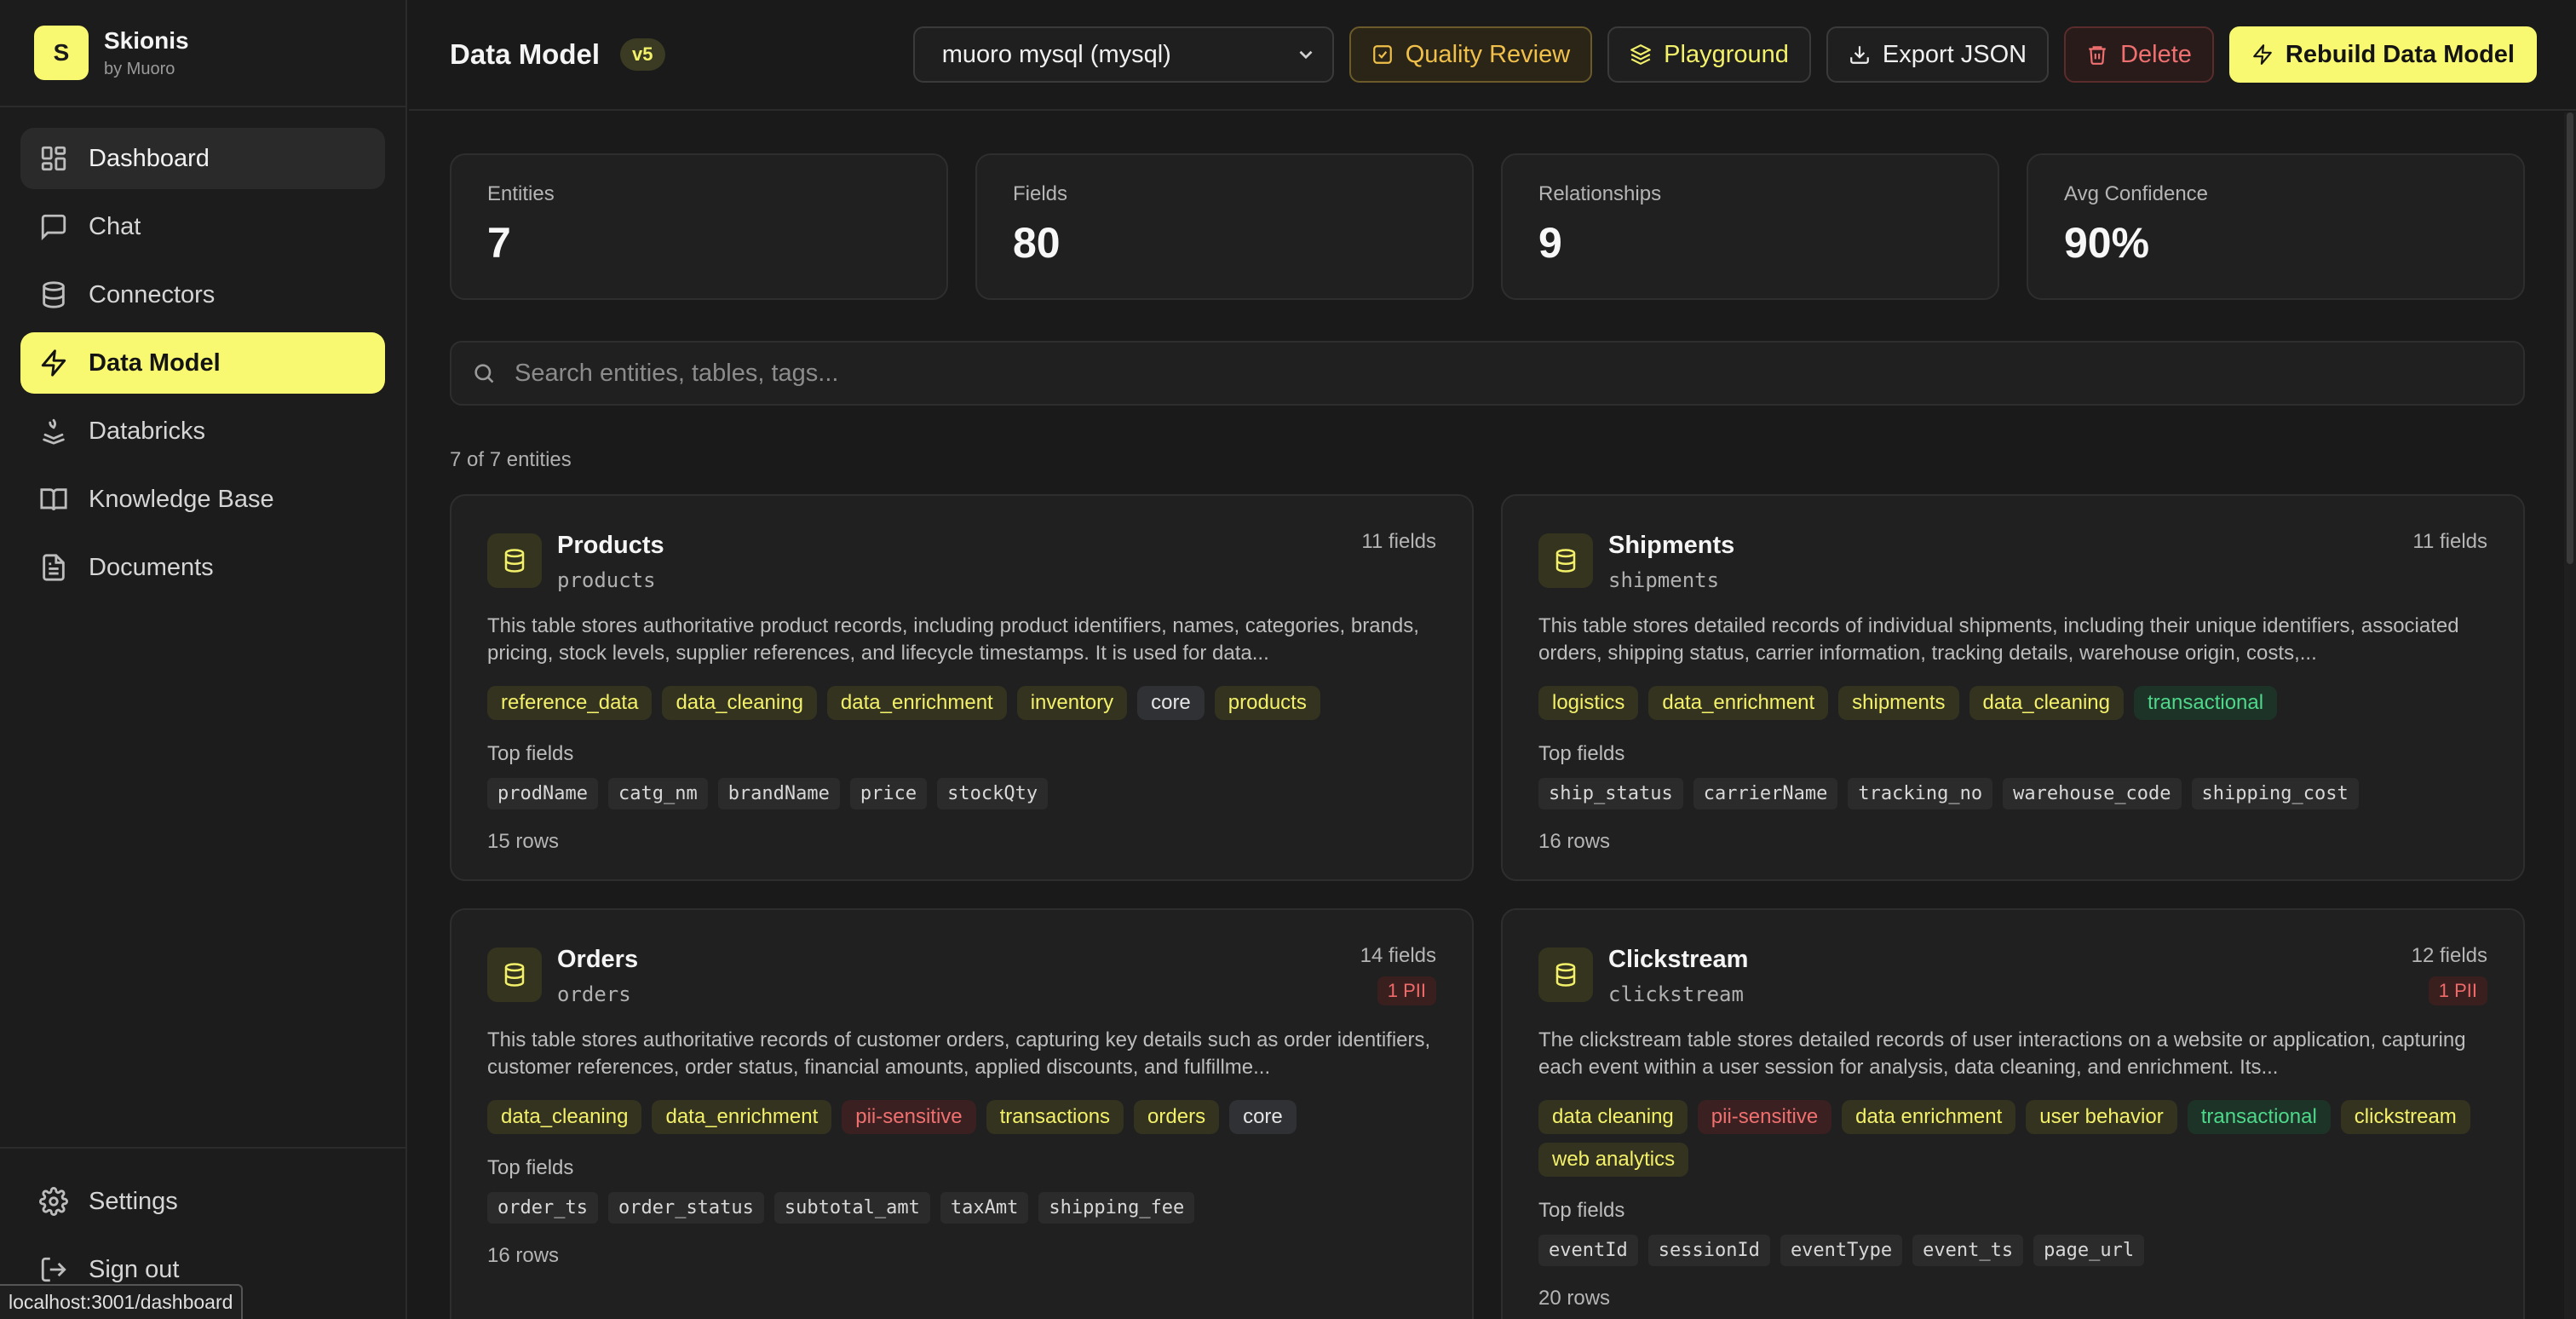 Image resolution: width=2576 pixels, height=1319 pixels. What do you see at coordinates (1600, 193) in the screenshot?
I see `stat-label: Relationships` at bounding box center [1600, 193].